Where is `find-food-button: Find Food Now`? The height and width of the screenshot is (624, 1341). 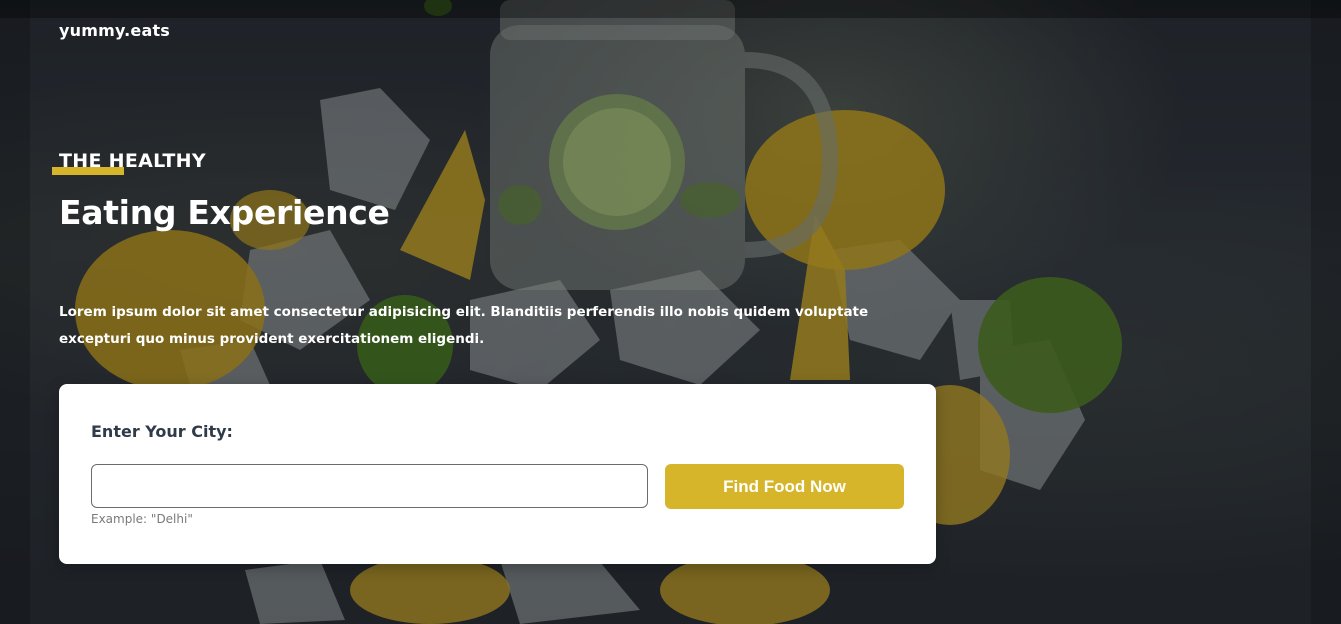 find-food-button: Find Food Now is located at coordinates (784, 486).